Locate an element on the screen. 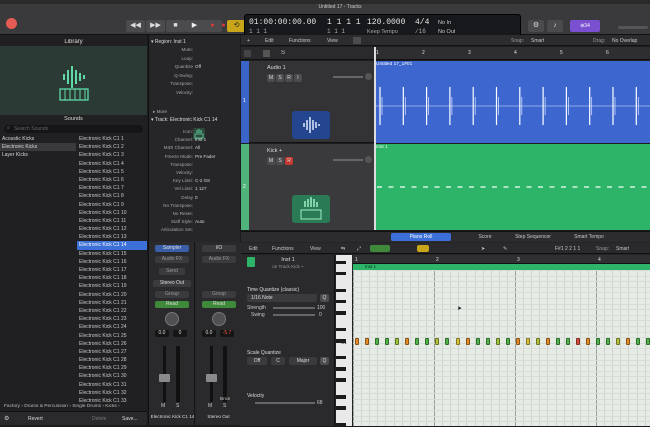 This screenshot has height=427, width=650. mute-button-output: M is located at coordinates (210, 406).